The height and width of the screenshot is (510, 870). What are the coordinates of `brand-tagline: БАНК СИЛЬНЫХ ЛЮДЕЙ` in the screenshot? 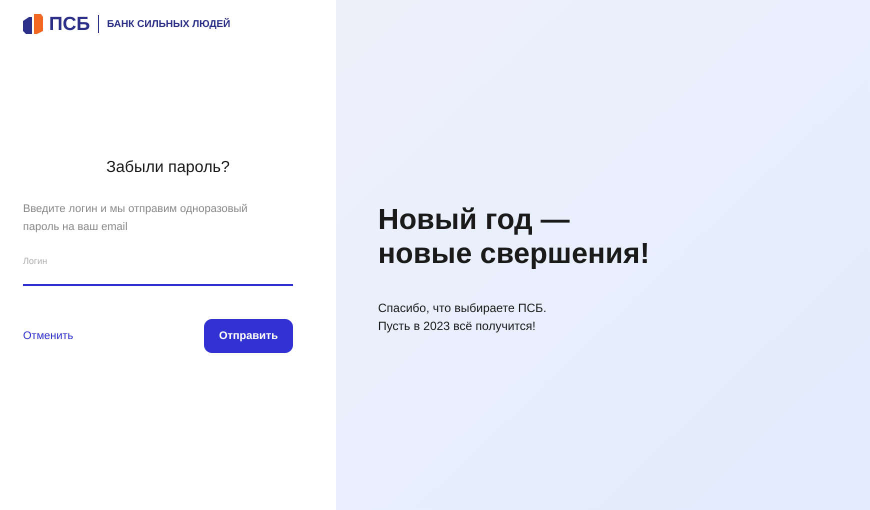 It's located at (168, 24).